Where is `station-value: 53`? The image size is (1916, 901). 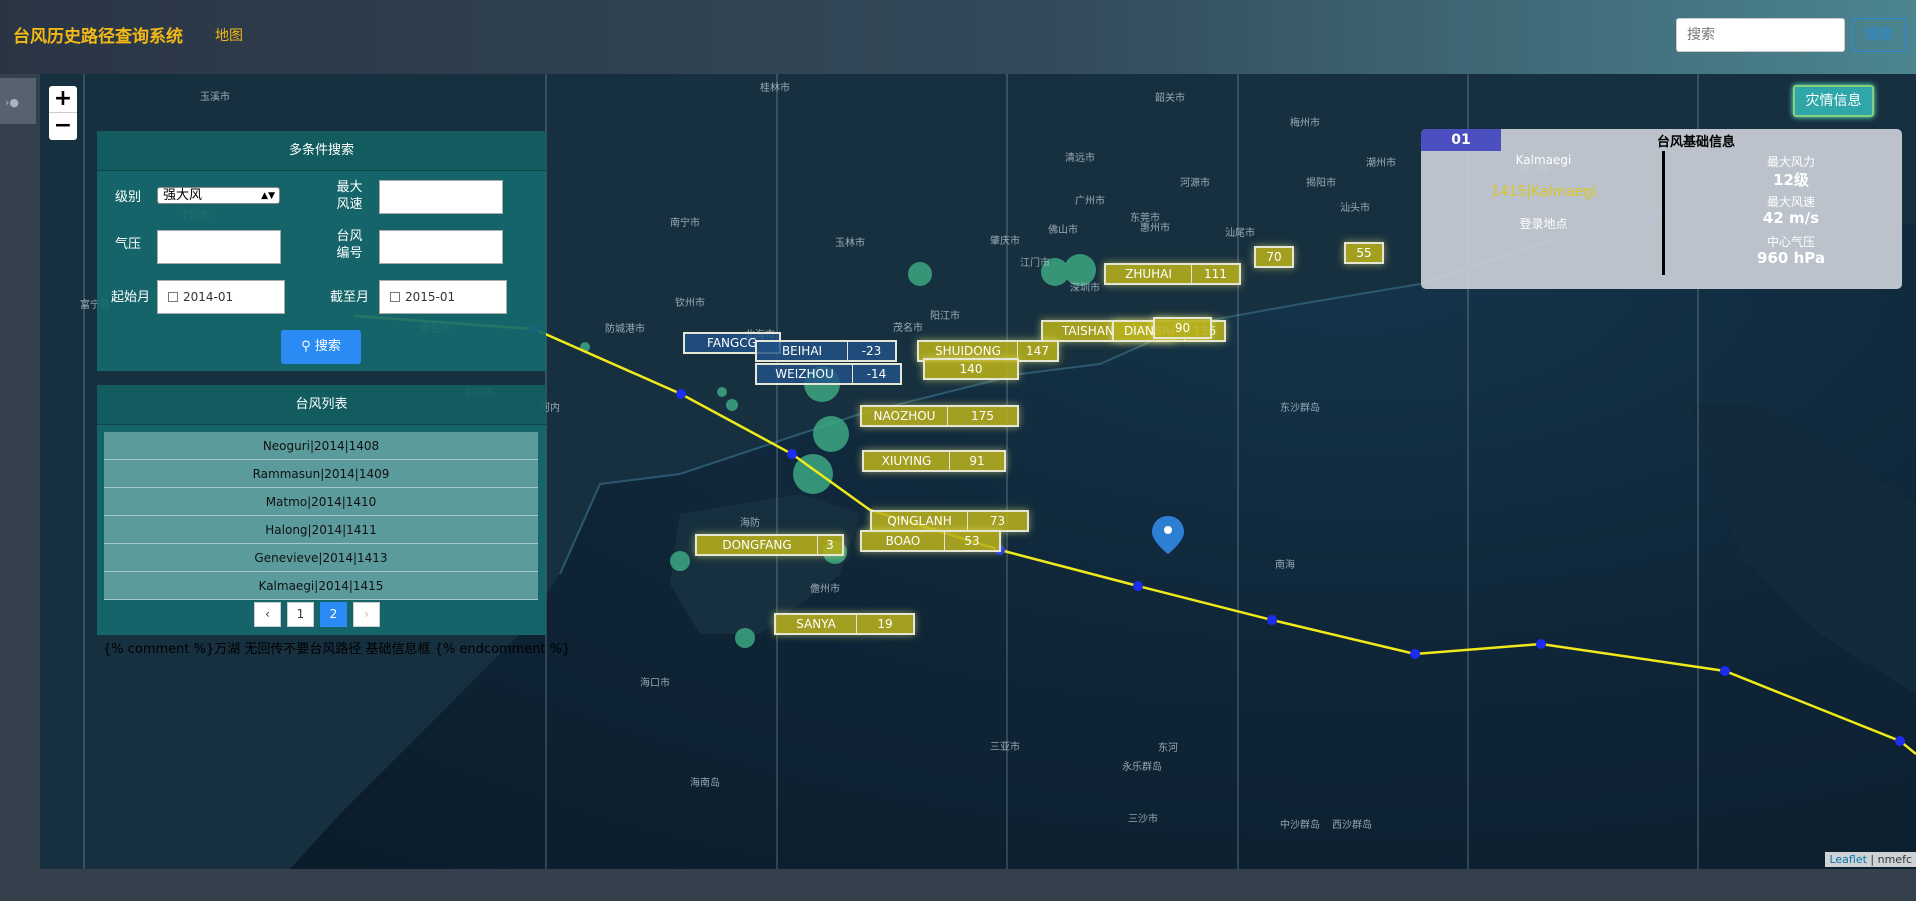 station-value: 53 is located at coordinates (971, 541).